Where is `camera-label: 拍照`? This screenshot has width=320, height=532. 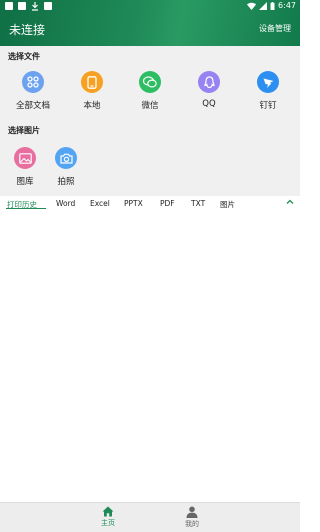
camera-label: 拍照 is located at coordinates (66, 182).